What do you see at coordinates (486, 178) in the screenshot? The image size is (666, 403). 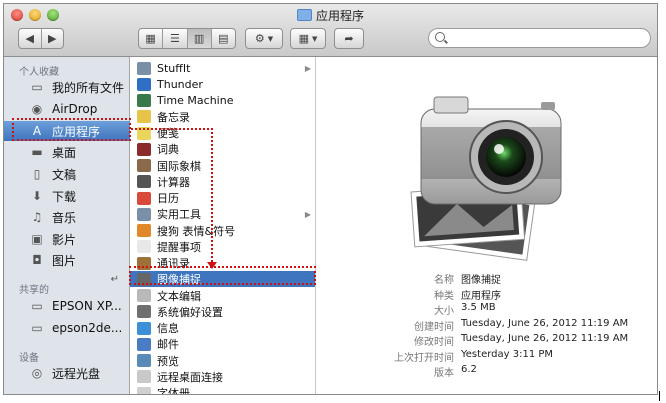 I see `image-capture-app-icon` at bounding box center [486, 178].